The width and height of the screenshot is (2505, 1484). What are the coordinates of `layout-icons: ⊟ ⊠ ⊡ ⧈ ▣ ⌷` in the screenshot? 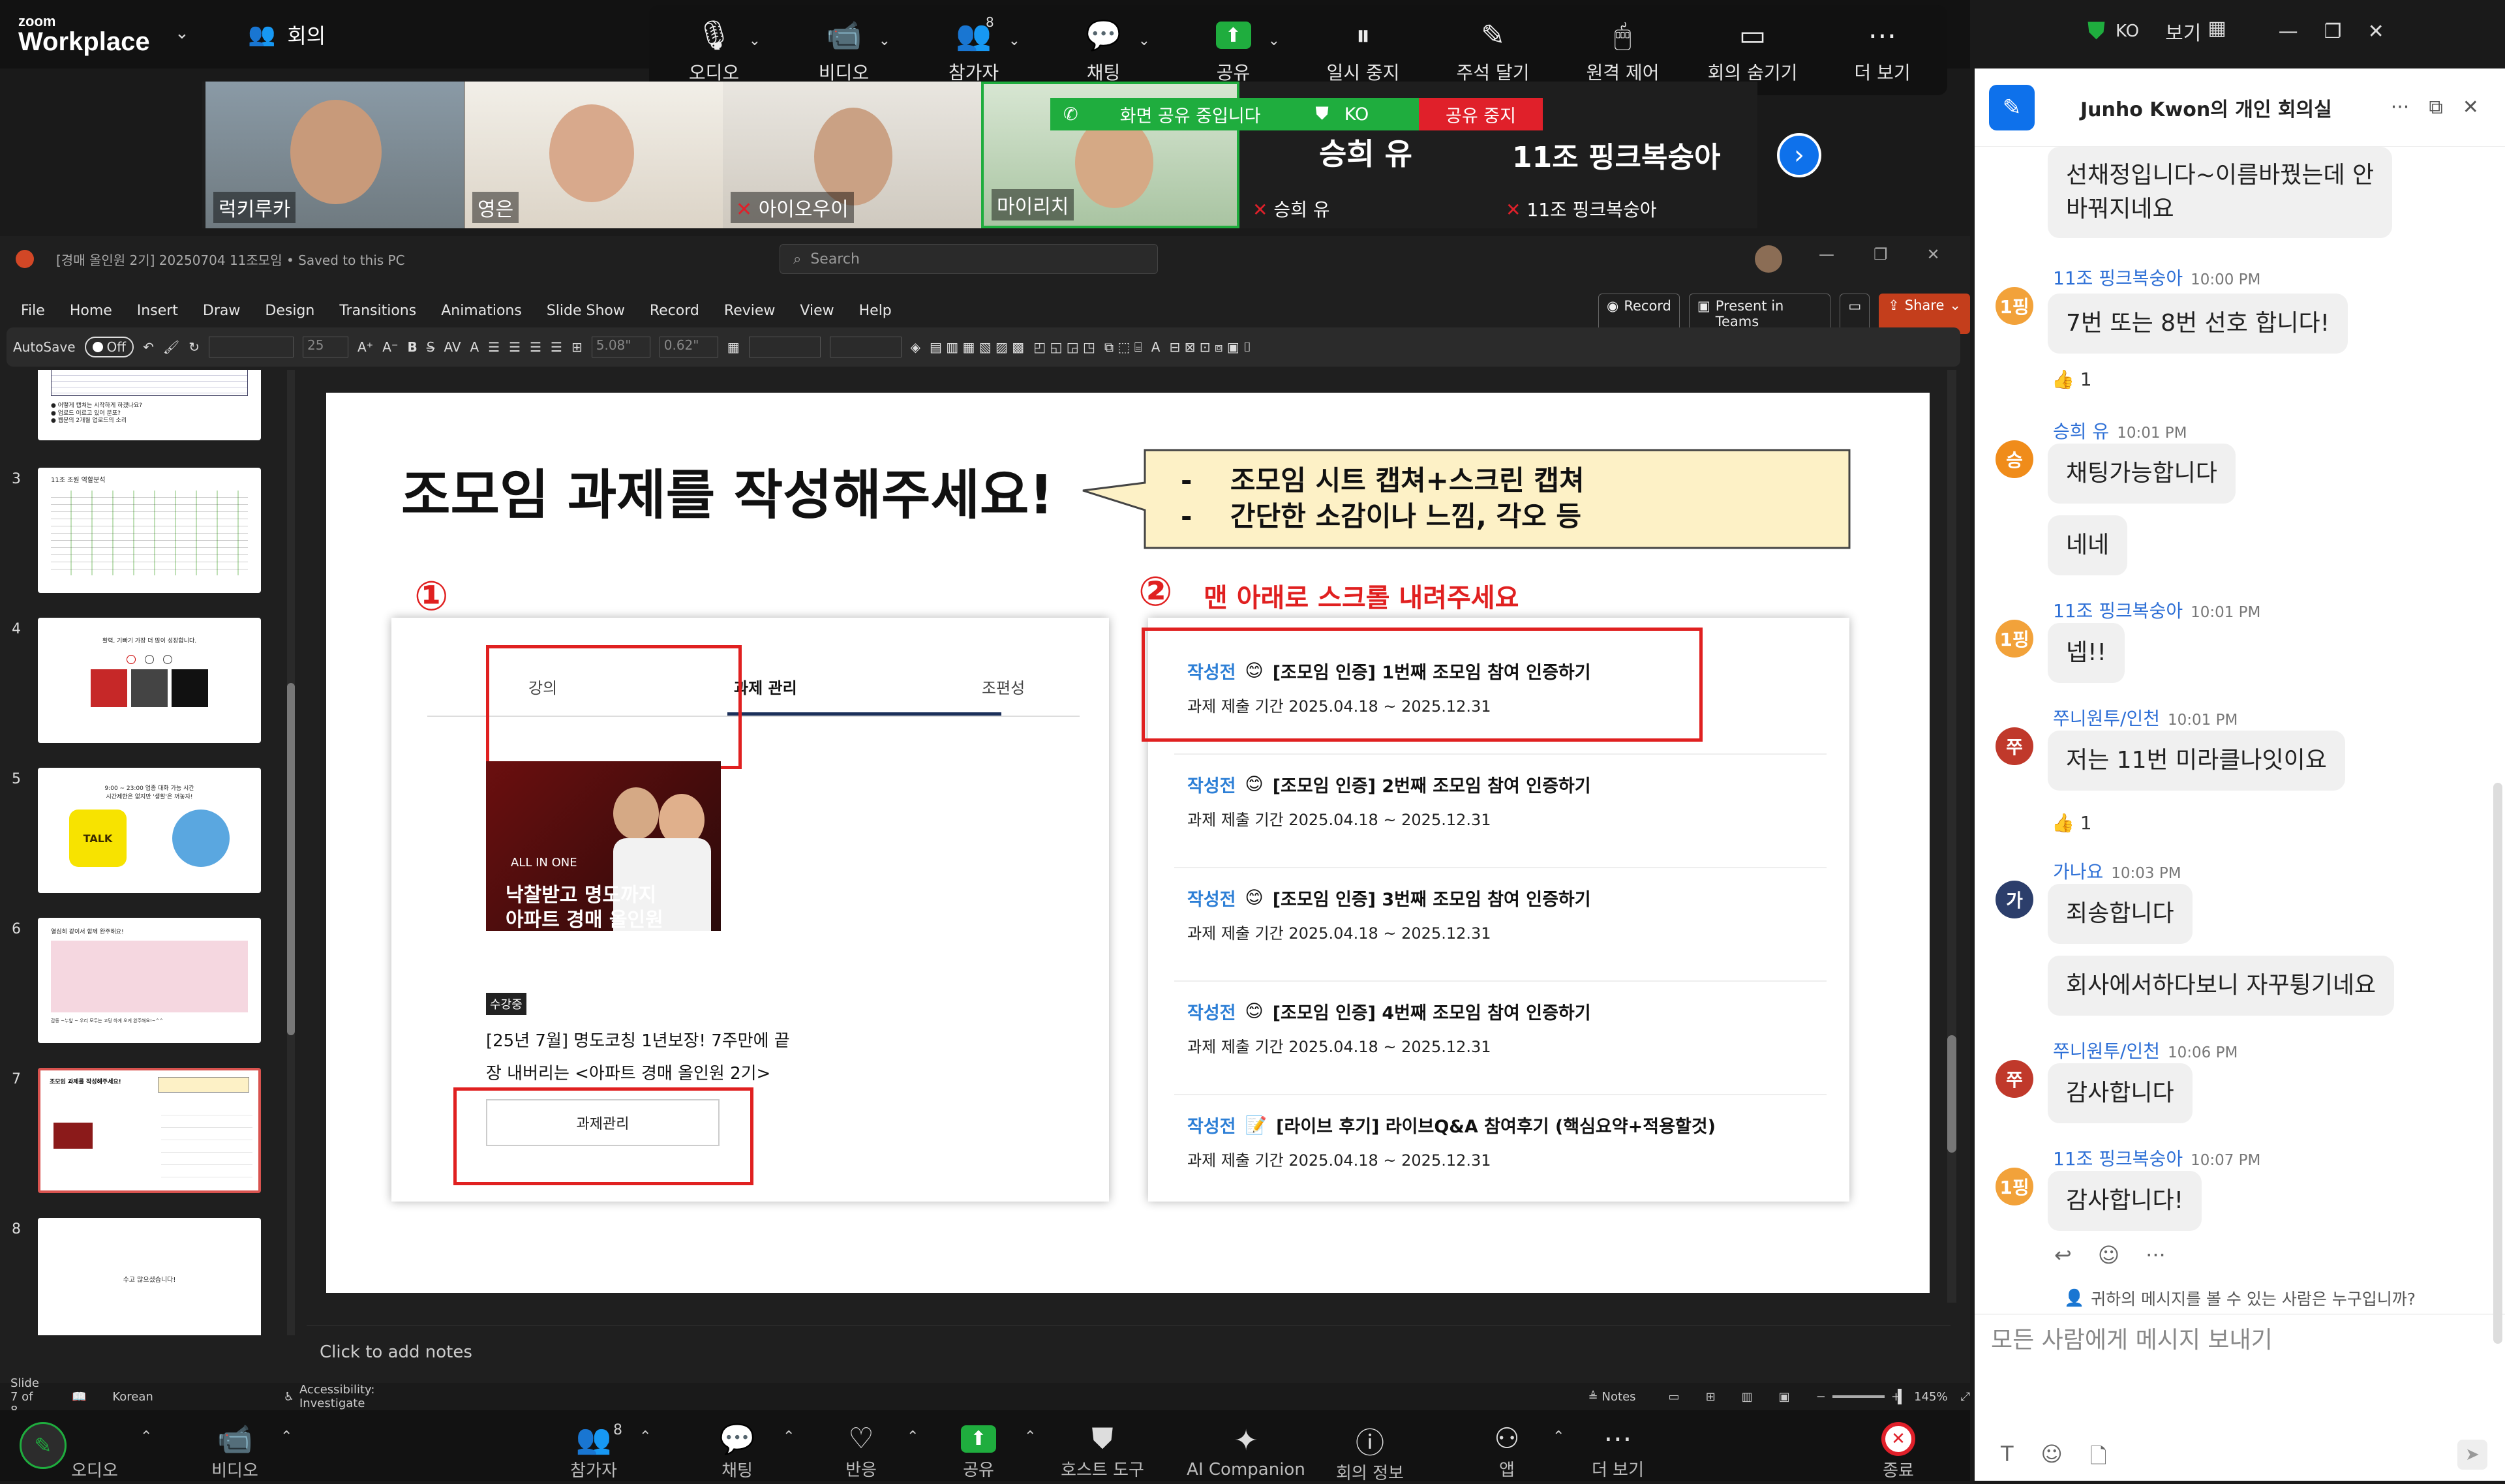 It's located at (1210, 347).